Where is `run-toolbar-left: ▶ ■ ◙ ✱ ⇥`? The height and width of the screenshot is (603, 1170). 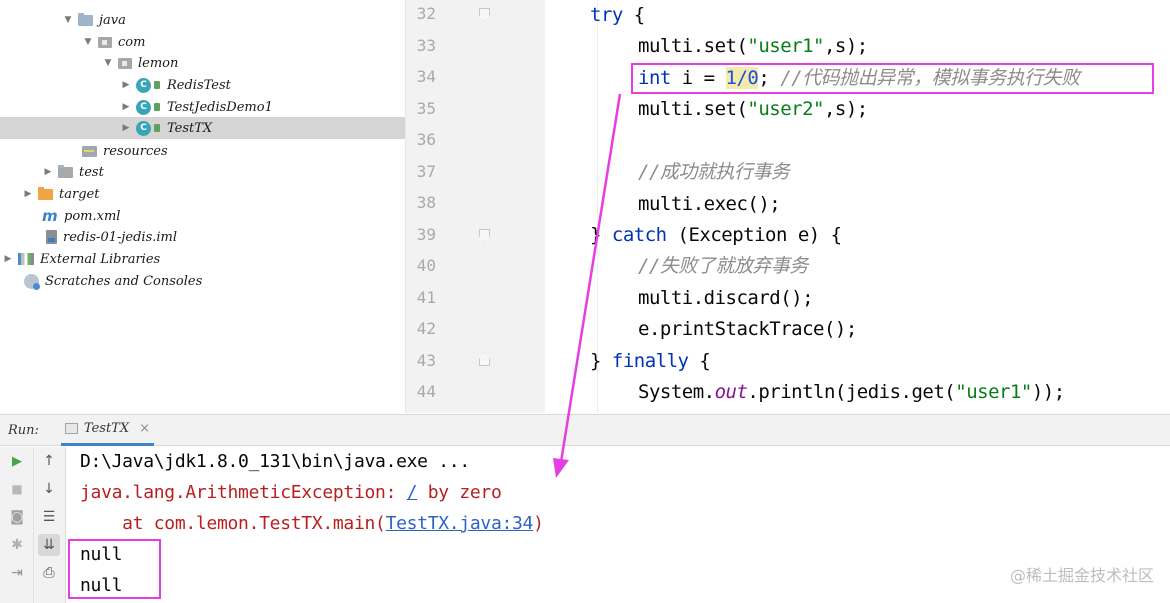
run-toolbar-left: ▶ ■ ◙ ✱ ⇥ is located at coordinates (17, 525).